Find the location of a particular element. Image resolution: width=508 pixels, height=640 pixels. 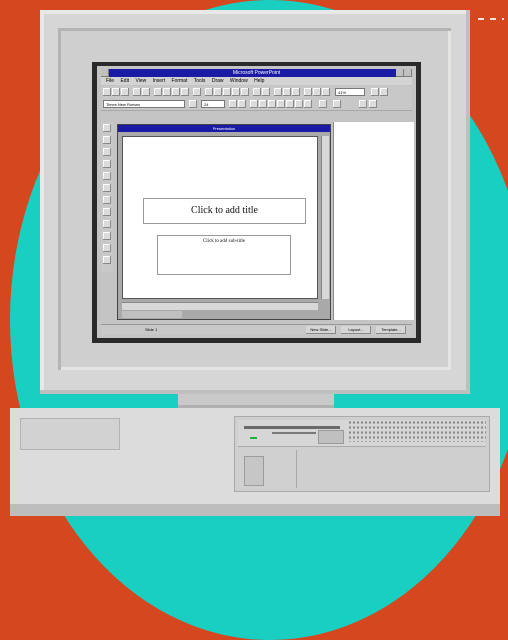

font-size-select: 24 is located at coordinates (213, 104).